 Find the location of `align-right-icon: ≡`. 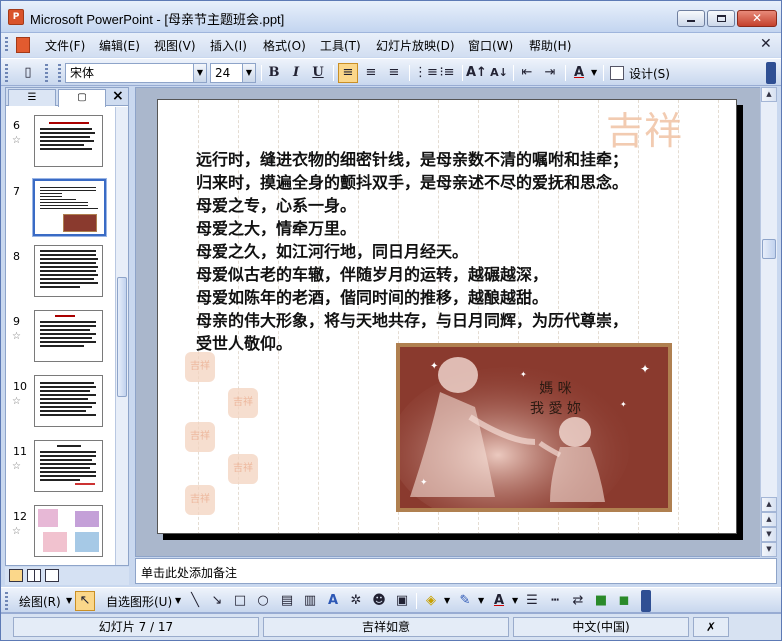

align-right-icon: ≡ is located at coordinates (394, 73).